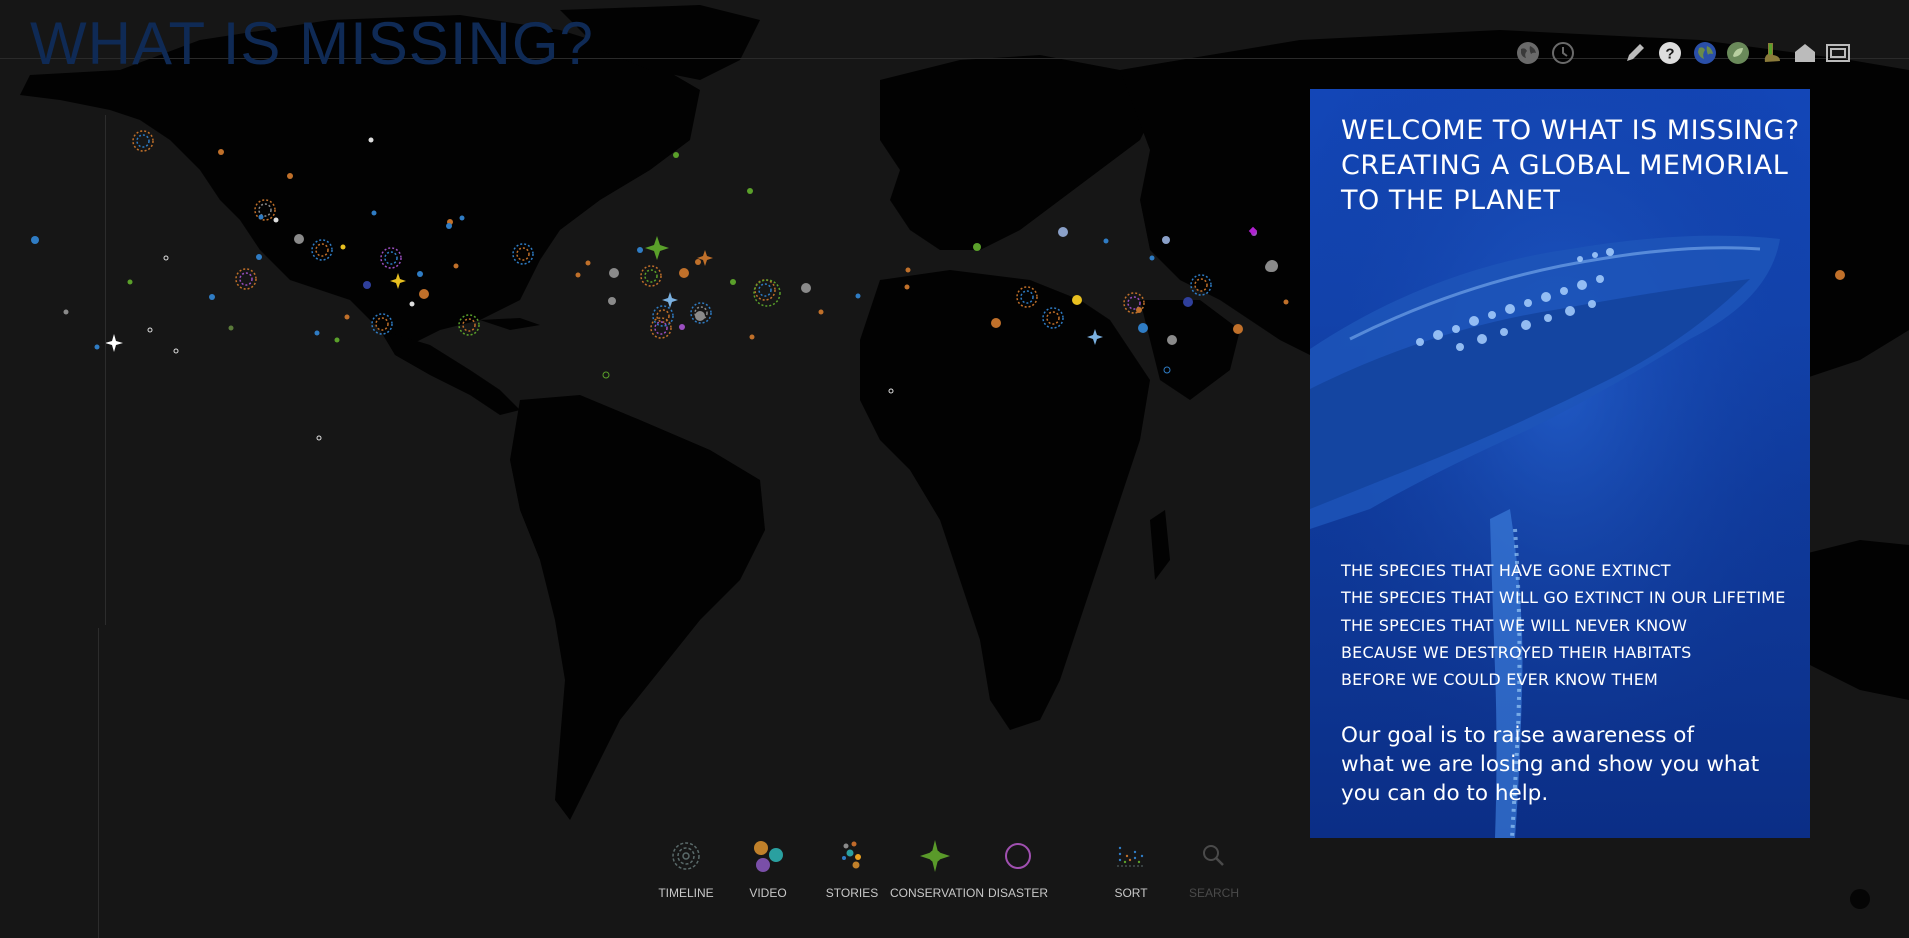  I want to click on goal-line: what we are losing and show you what, so click(1550, 764).